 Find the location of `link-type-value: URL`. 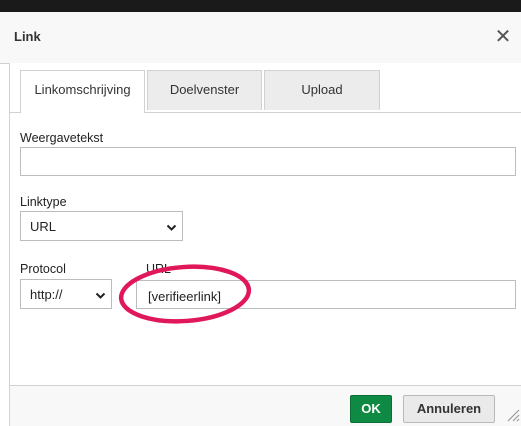

link-type-value: URL is located at coordinates (43, 226).